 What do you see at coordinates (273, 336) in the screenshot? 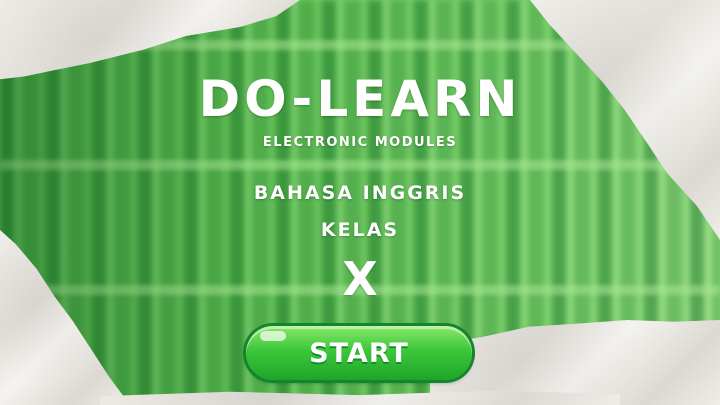
I see `button-gloss` at bounding box center [273, 336].